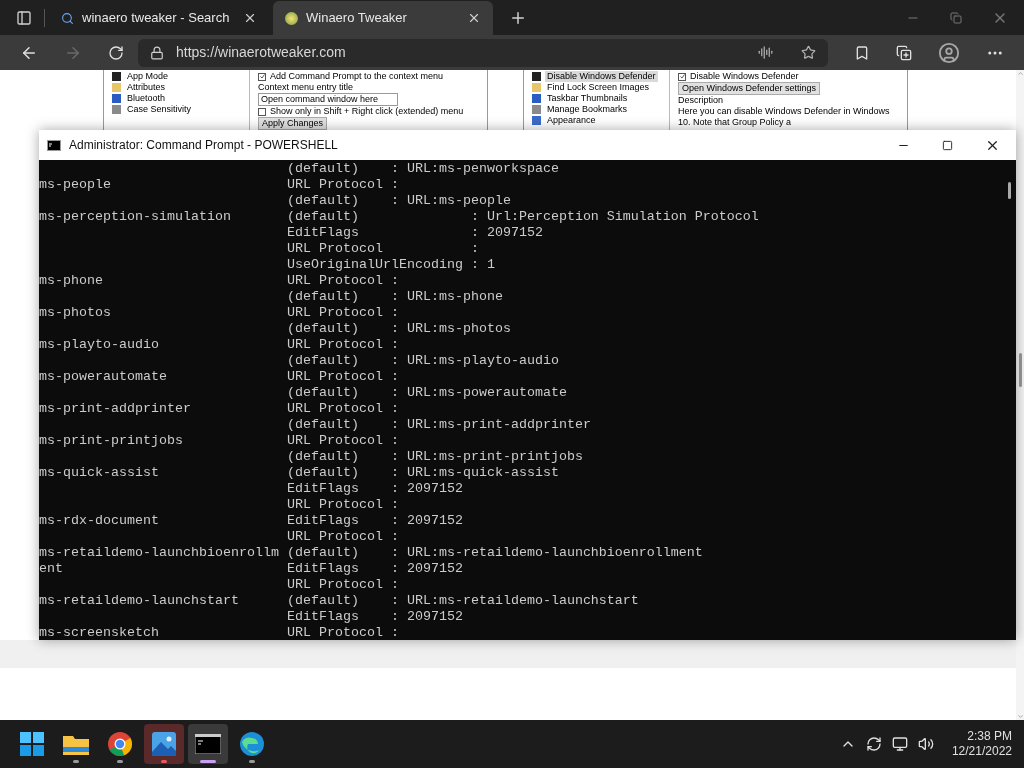  I want to click on tree-item: Taskbar Thumbnails, so click(587, 98).